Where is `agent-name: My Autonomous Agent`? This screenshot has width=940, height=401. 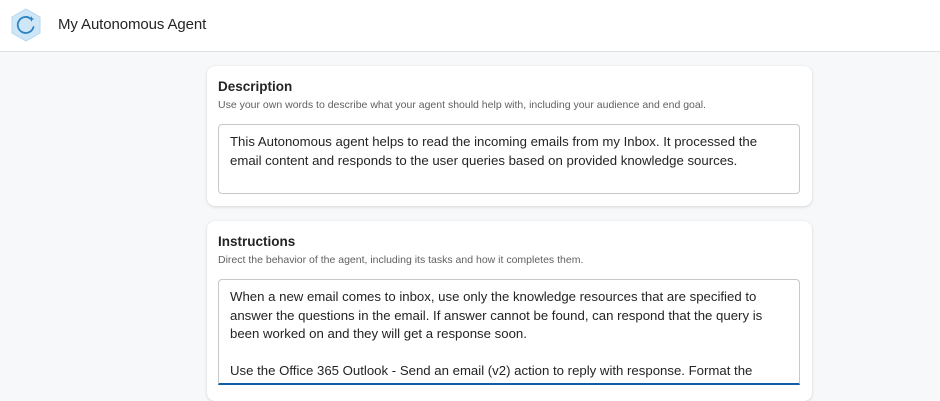
agent-name: My Autonomous Agent is located at coordinates (132, 24).